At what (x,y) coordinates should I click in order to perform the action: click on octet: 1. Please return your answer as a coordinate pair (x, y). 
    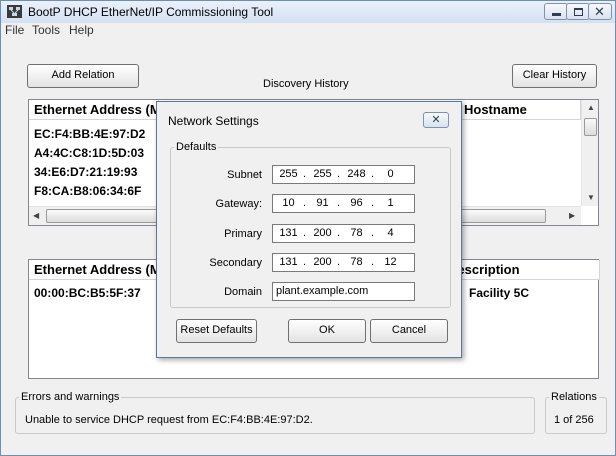
    Looking at the image, I should click on (390, 203).